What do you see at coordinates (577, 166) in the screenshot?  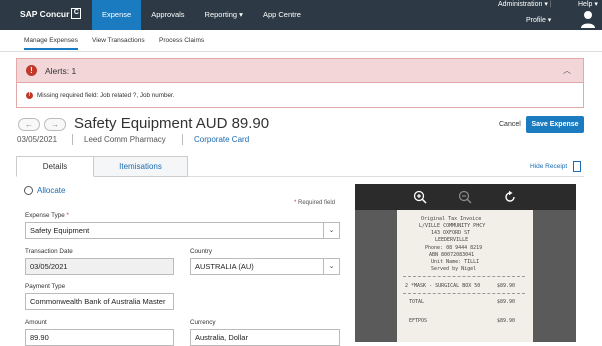 I see `receipt-icon` at bounding box center [577, 166].